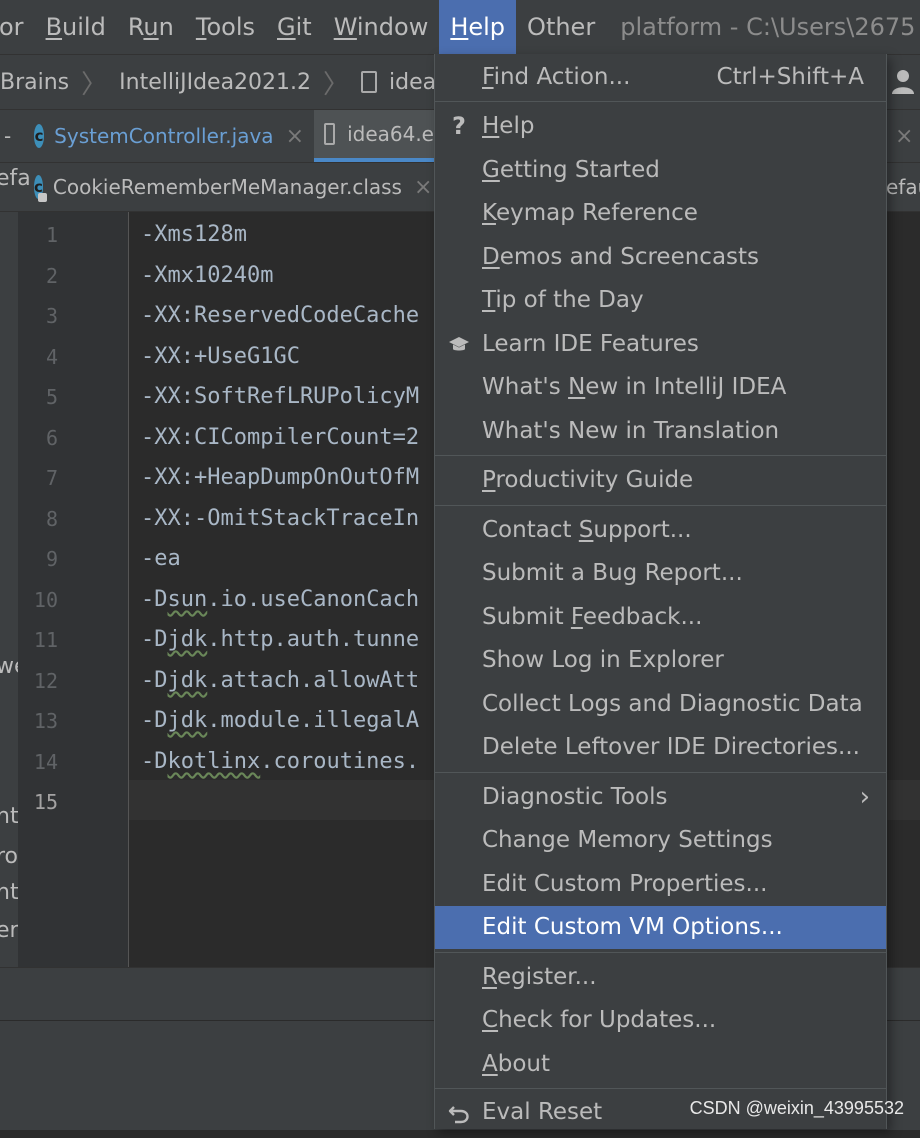 The width and height of the screenshot is (920, 1138). I want to click on label-mnemonic: K, so click(489, 213).